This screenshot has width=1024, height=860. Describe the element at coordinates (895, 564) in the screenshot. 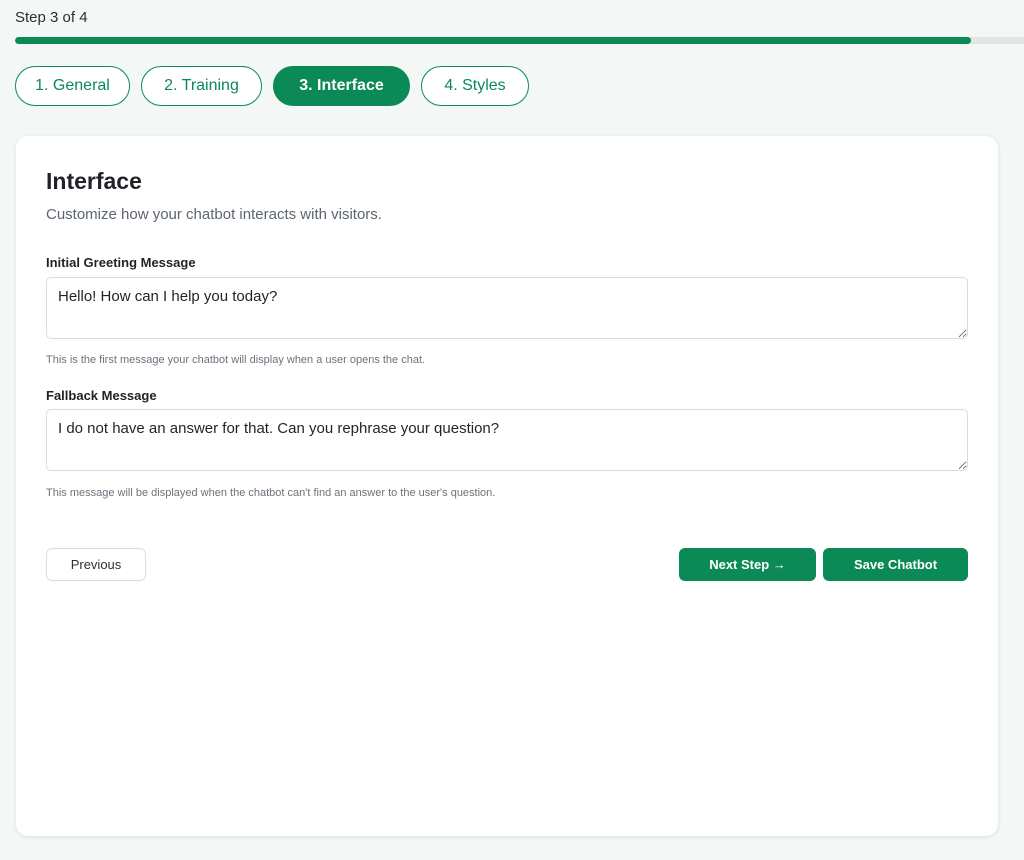

I see `save-chatbot-button: Save Chatbot` at that location.